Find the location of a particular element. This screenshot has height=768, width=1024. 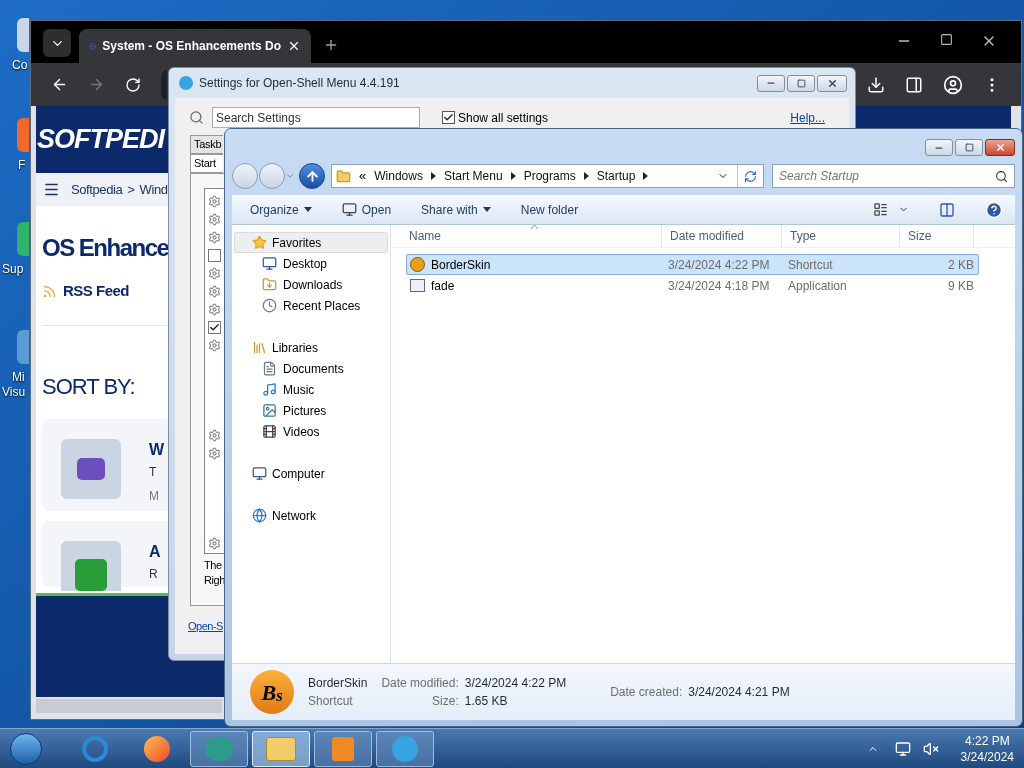

view-options-button is located at coordinates (891, 209).